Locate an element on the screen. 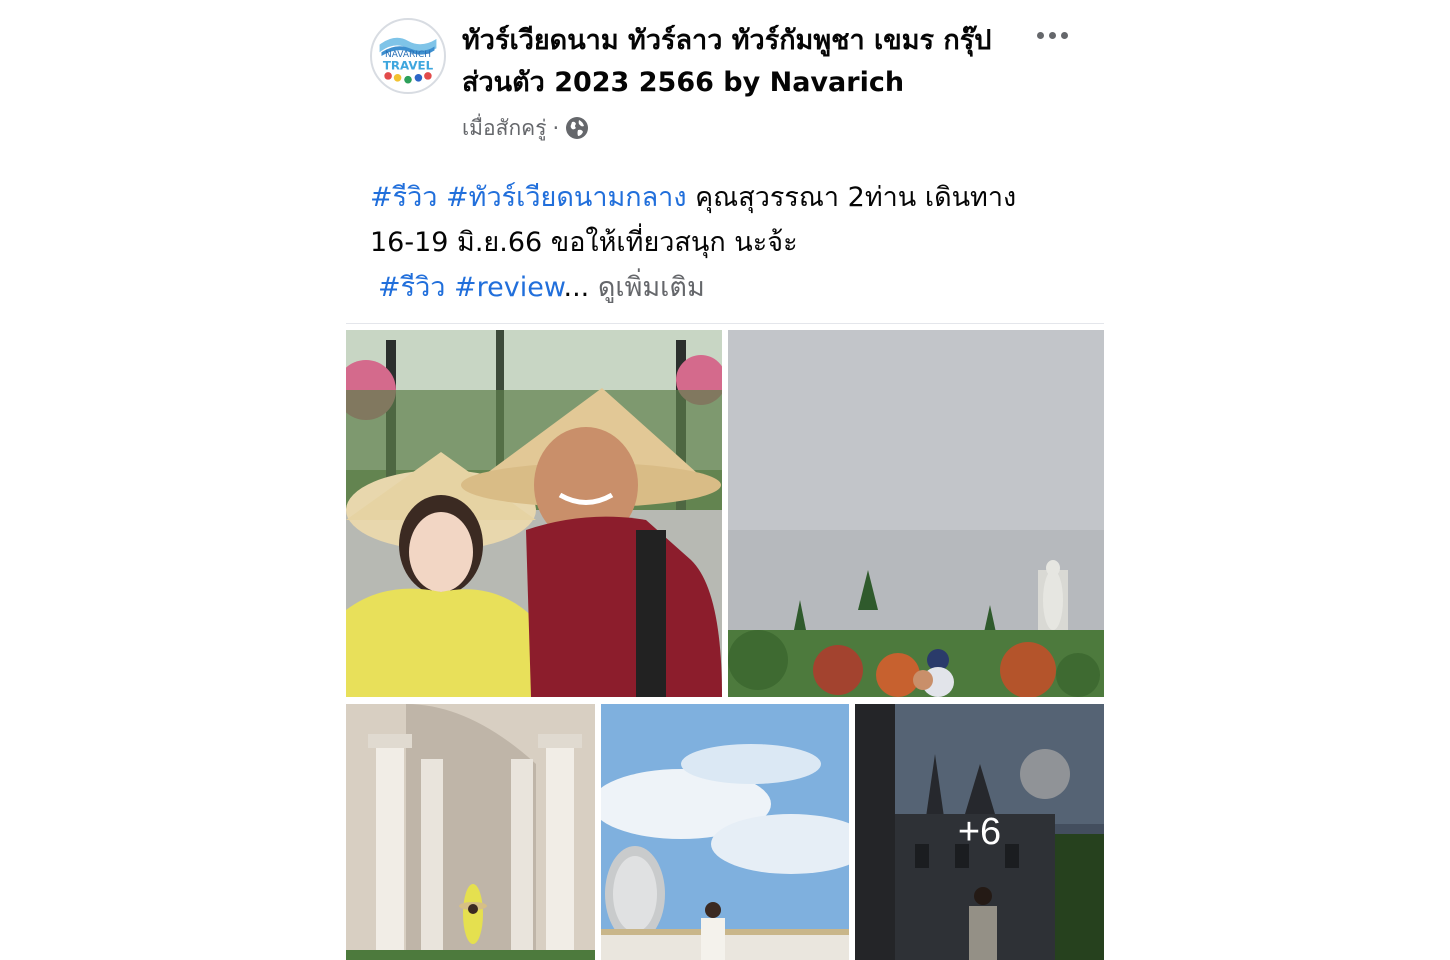  hashtag-central-vietnam-tour: #ทัวร์เวียดนามกลาง is located at coordinates (566, 197).